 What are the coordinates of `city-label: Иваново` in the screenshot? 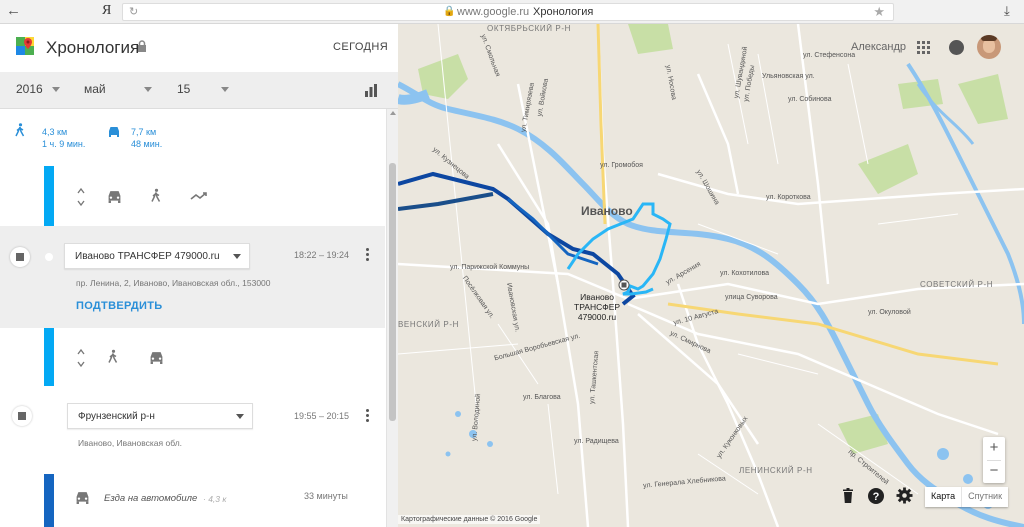 It's located at (607, 211).